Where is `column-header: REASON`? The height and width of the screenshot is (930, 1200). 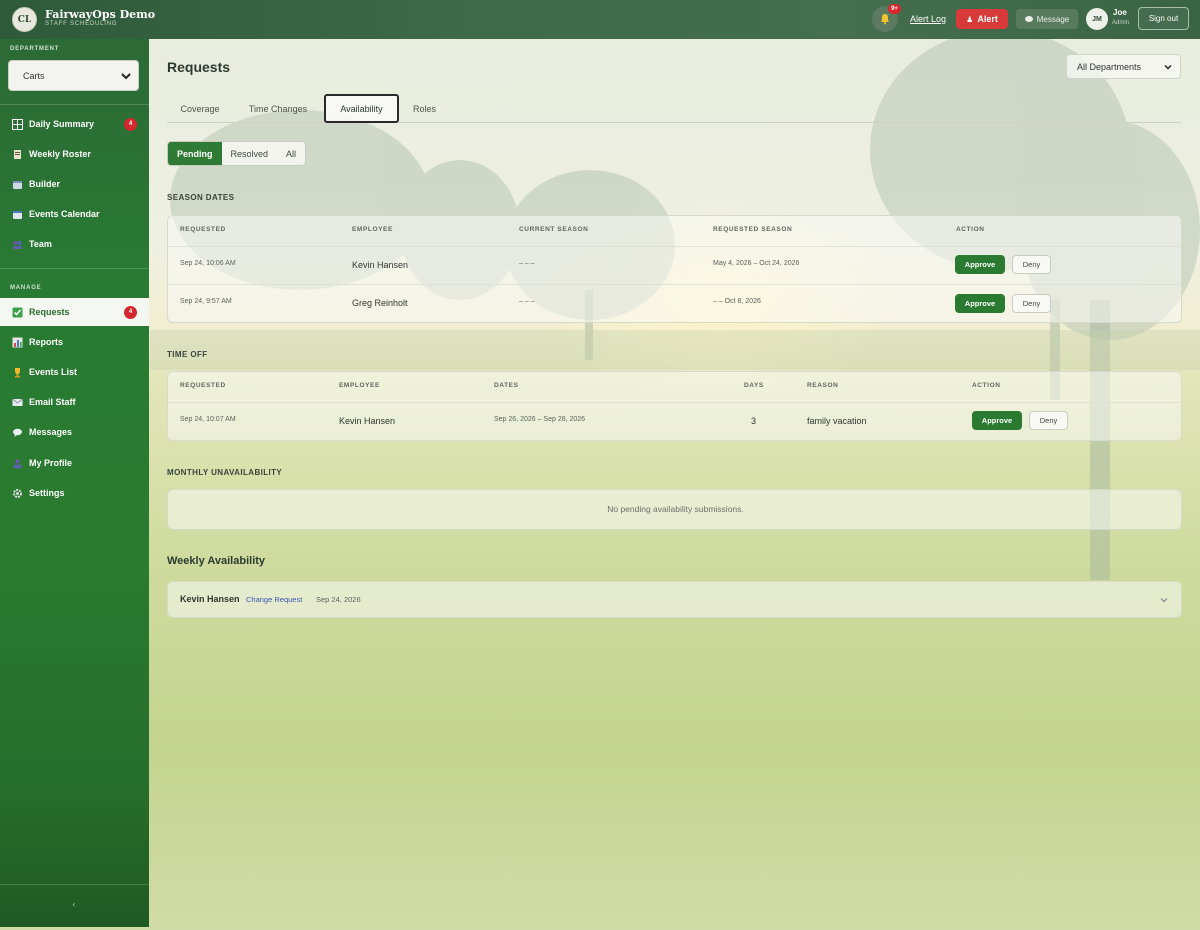
column-header: REASON is located at coordinates (823, 385).